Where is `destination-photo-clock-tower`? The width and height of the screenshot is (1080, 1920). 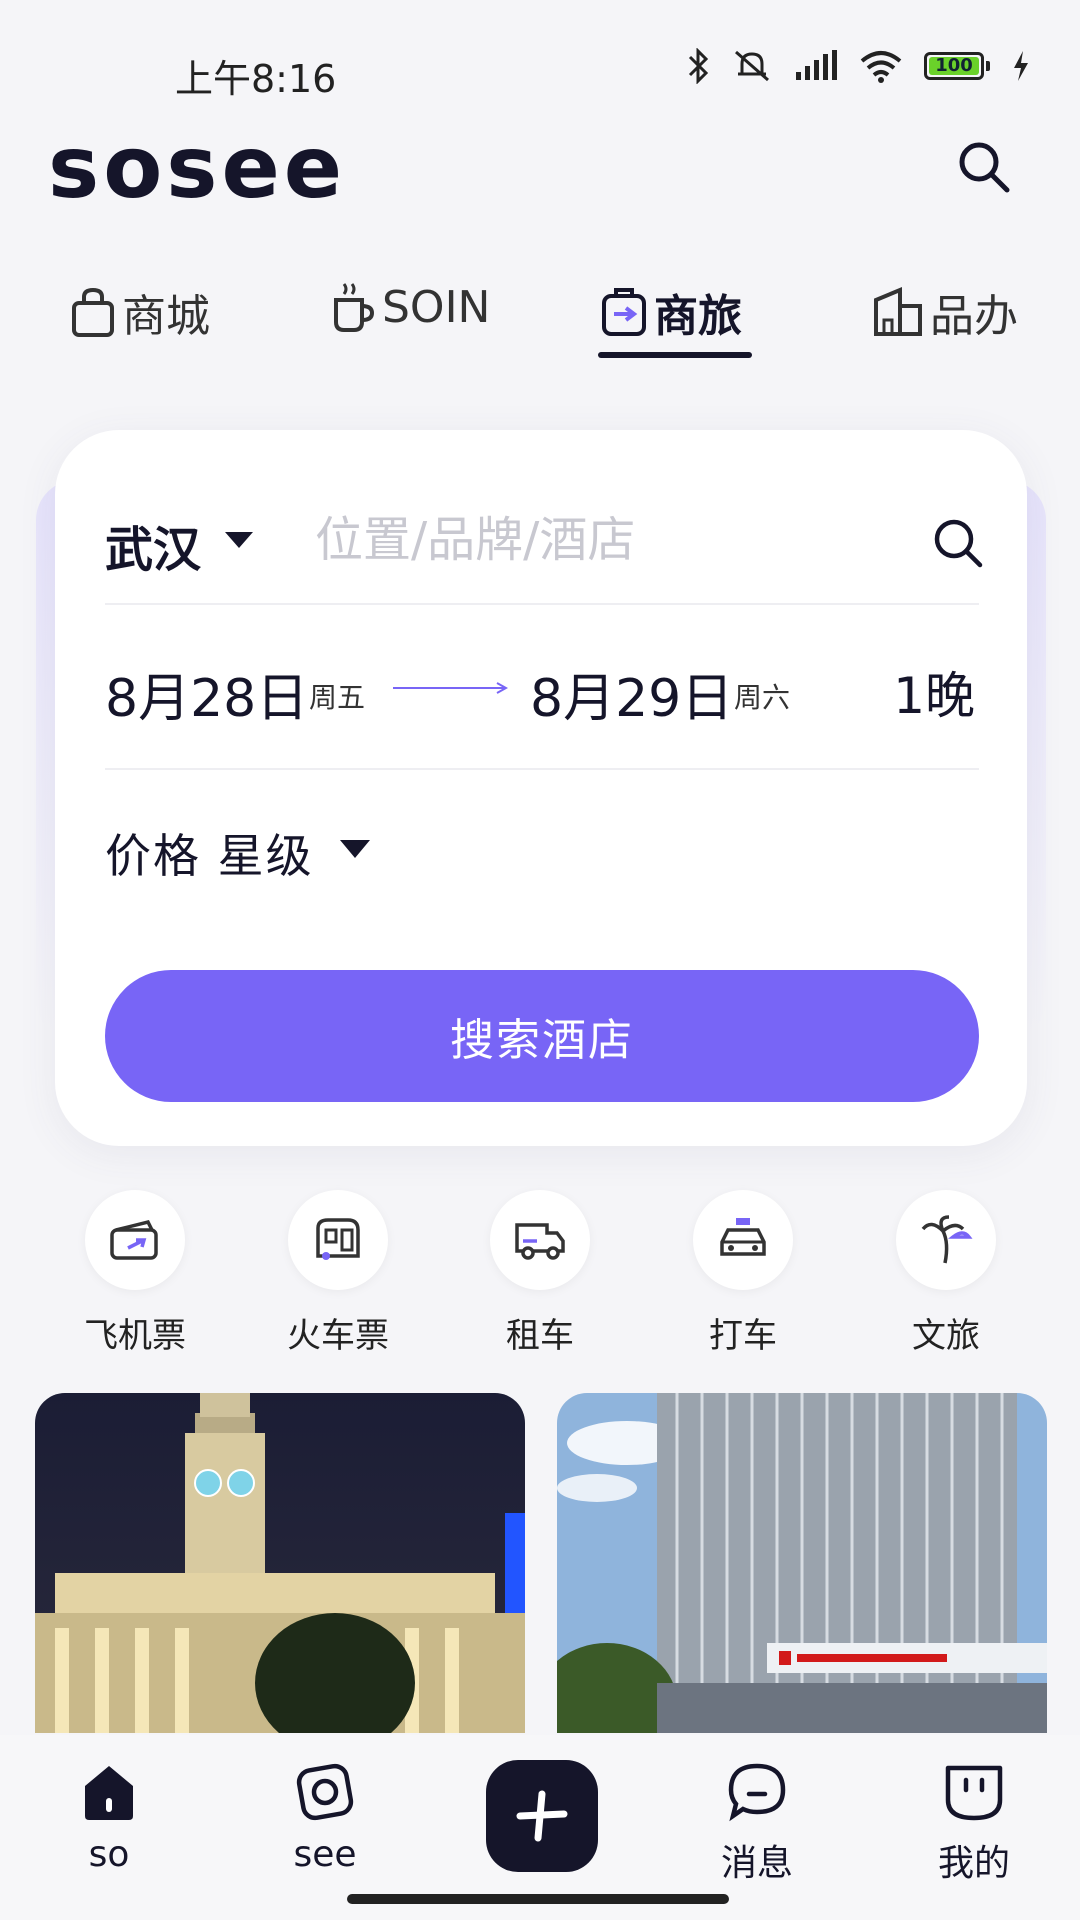
destination-photo-clock-tower is located at coordinates (280, 1563).